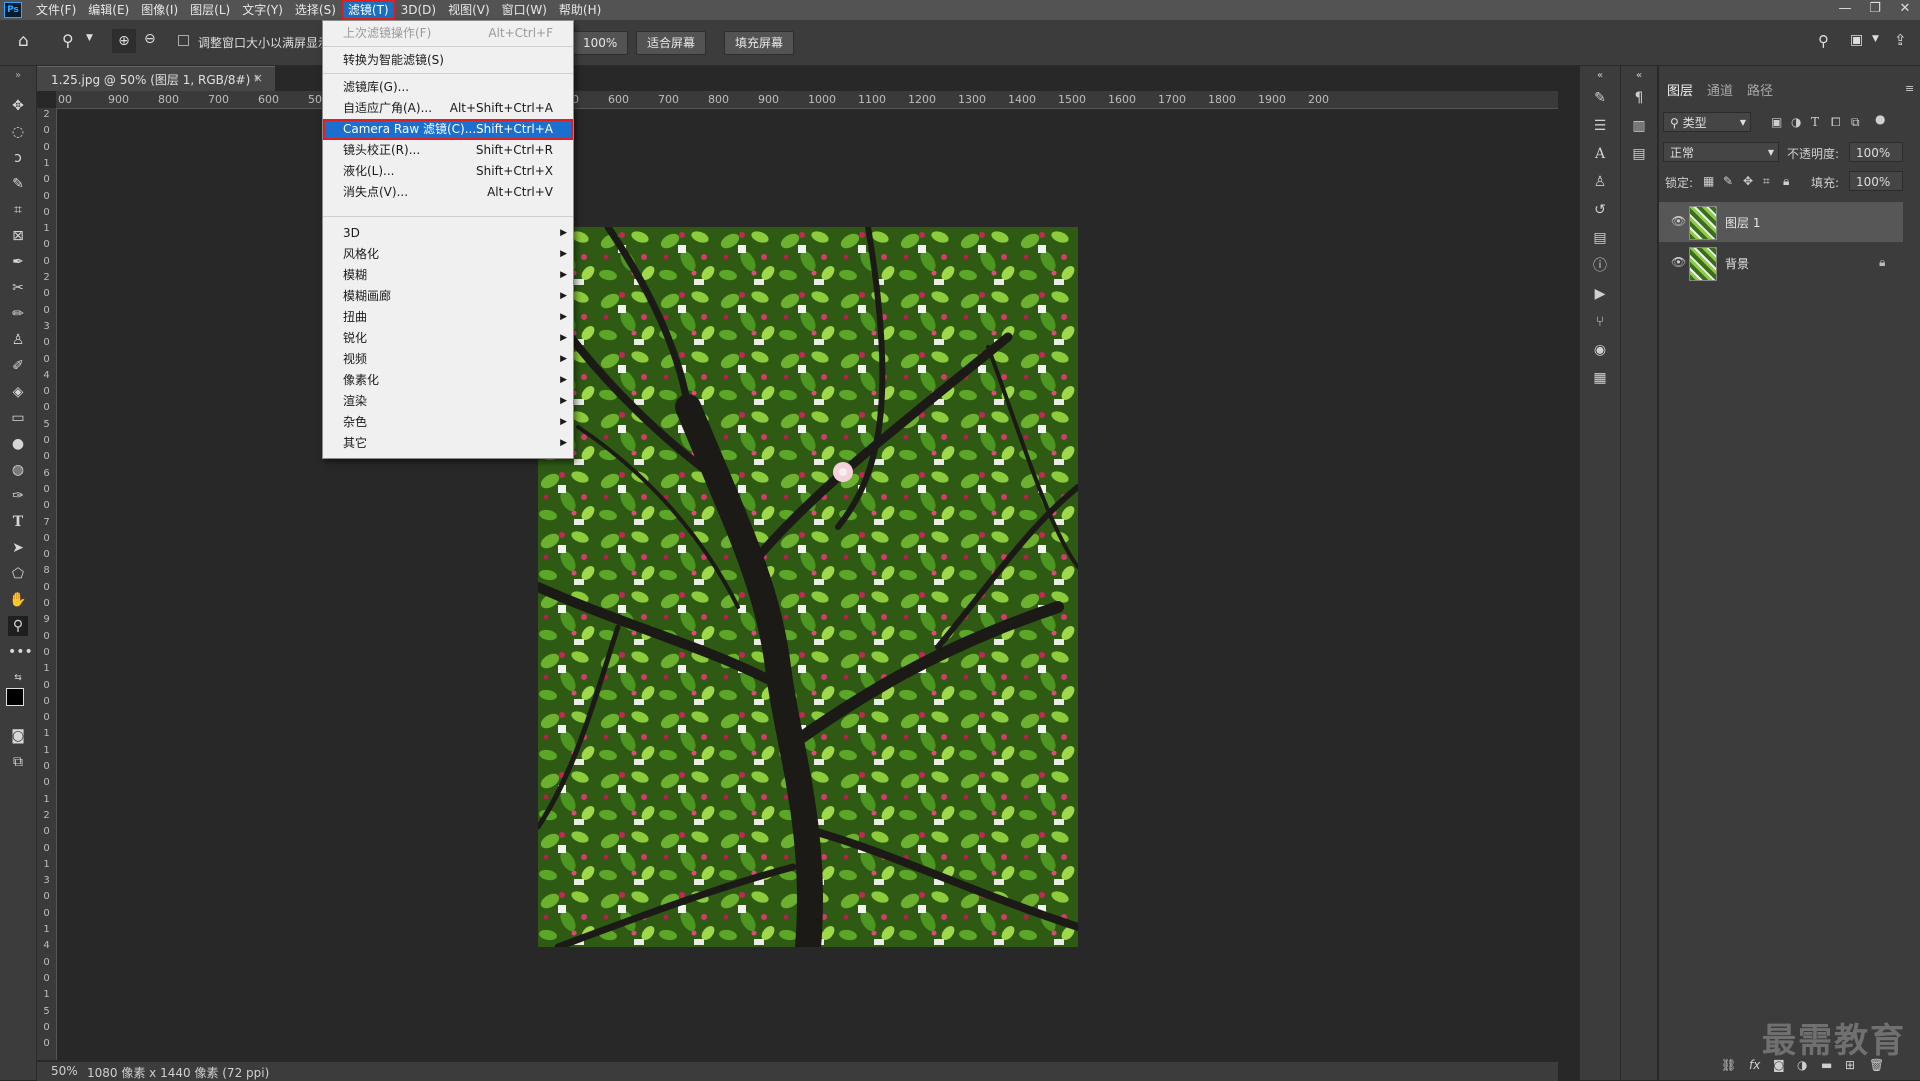 The image size is (1920, 1081). Describe the element at coordinates (18, 522) in the screenshot. I see `type-tool-icon: T` at that location.